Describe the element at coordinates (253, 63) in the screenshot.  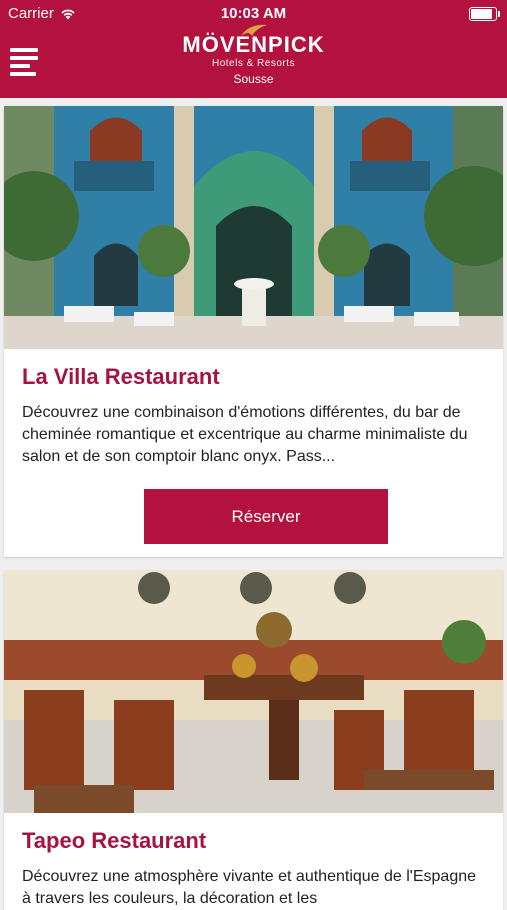
I see `brand-tagline: Hotels & Resorts` at that location.